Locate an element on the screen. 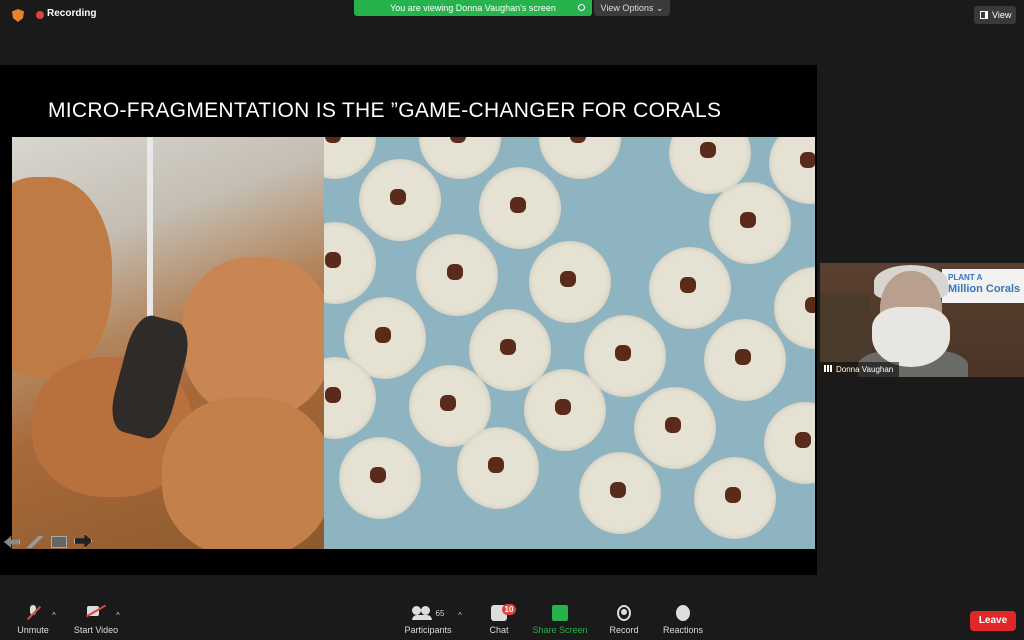 Image resolution: width=1024 pixels, height=640 pixels. emoji-reaction-icon is located at coordinates (683, 613).